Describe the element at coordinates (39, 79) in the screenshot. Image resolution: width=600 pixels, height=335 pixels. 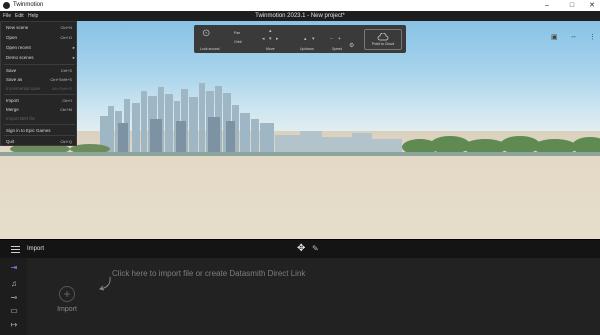
I see `menu-item-save-as: Save as Ctrl+Shift+S` at that location.